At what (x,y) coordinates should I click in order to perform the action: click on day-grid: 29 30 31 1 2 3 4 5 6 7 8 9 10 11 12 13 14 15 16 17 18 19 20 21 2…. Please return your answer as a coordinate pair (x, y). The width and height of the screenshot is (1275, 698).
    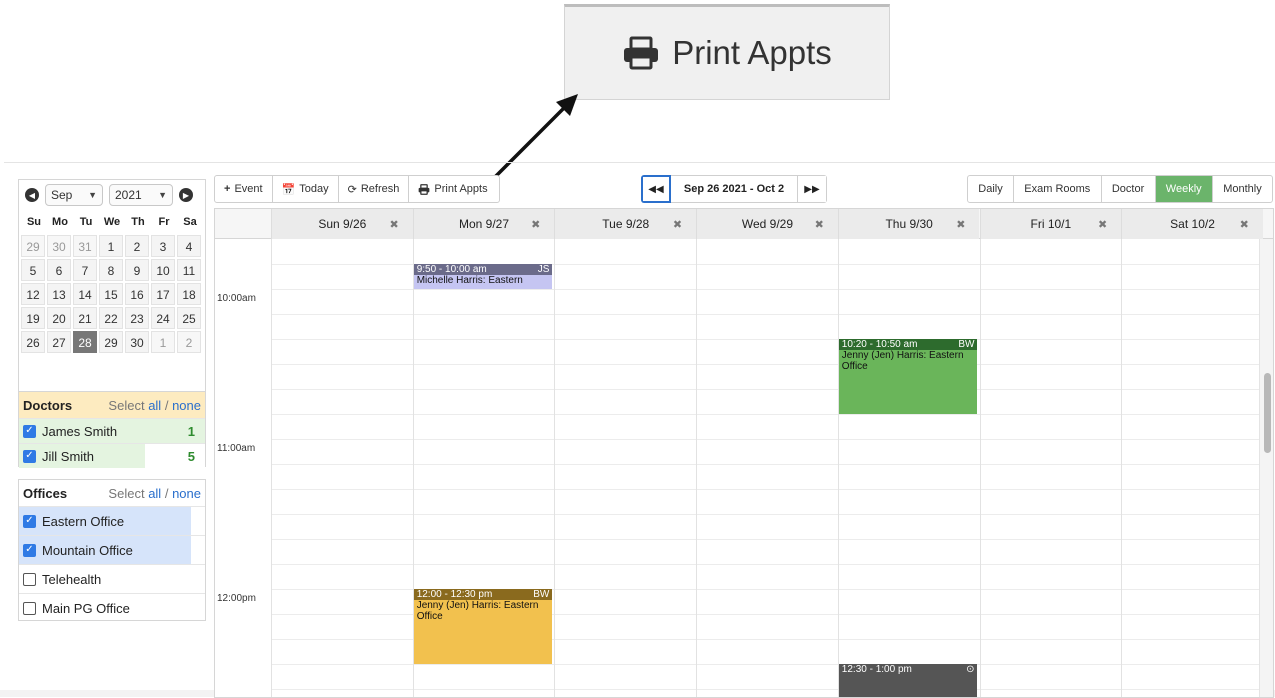
    Looking at the image, I should click on (111, 294).